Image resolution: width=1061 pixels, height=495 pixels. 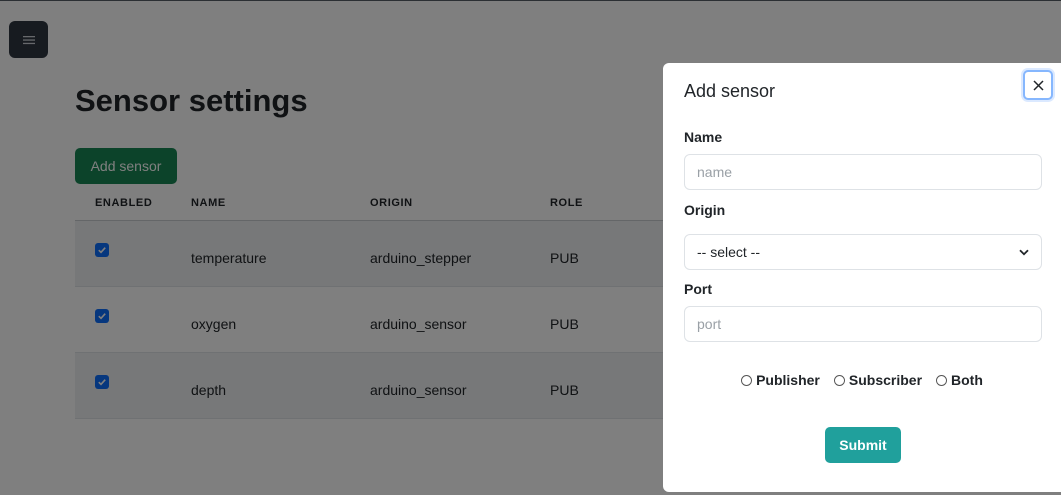 I want to click on close-button, so click(x=1038, y=85).